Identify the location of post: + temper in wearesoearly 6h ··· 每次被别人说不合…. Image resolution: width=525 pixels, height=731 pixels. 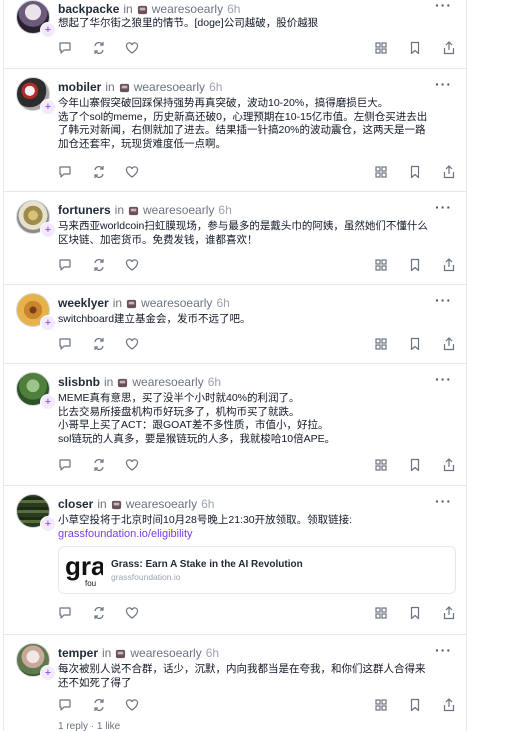
(235, 683).